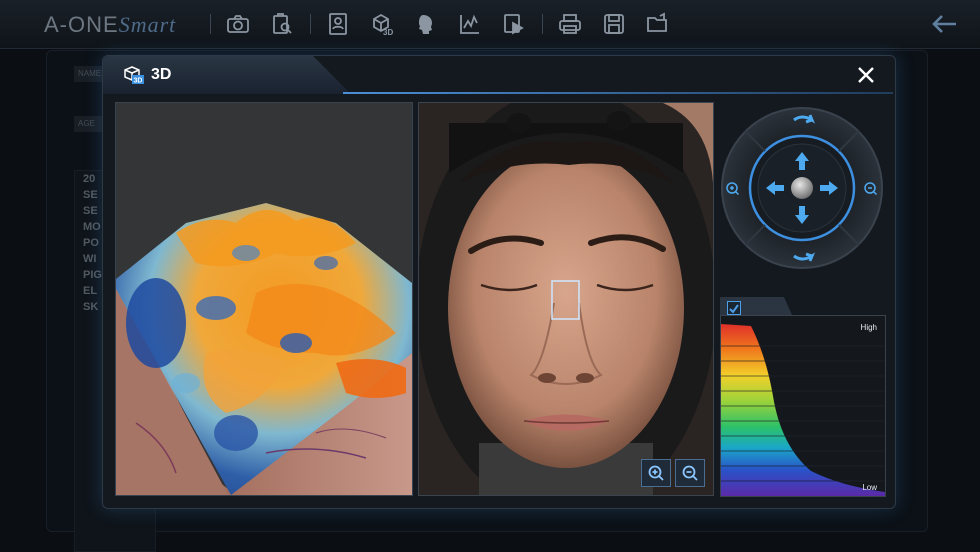 The image size is (980, 552). What do you see at coordinates (338, 24) in the screenshot?
I see `profile-card-icon` at bounding box center [338, 24].